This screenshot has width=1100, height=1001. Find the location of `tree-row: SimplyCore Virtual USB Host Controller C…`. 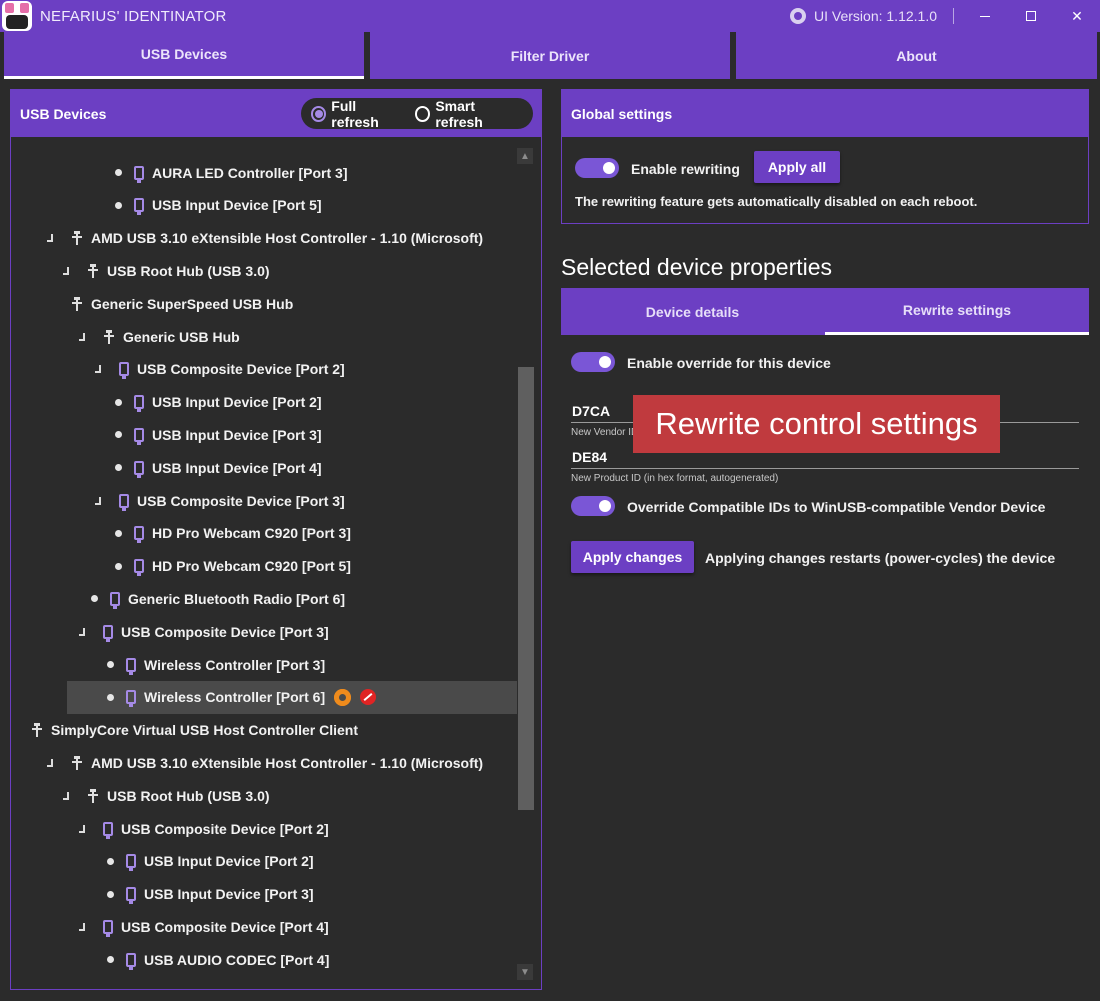

tree-row: SimplyCore Virtual USB Host Controller C… is located at coordinates (264, 730).